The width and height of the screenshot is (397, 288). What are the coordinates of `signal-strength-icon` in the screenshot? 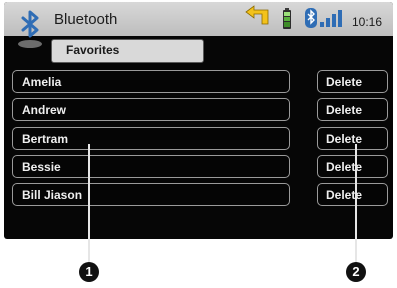 It's located at (333, 20).